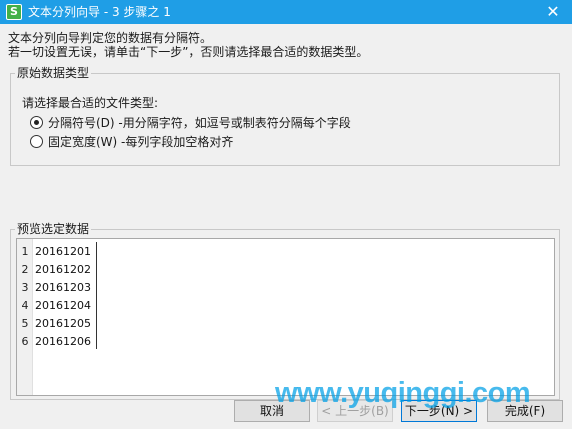 The height and width of the screenshot is (429, 572). What do you see at coordinates (199, 122) in the screenshot?
I see `delimited-label: 分隔符号(D) -用分隔字符，如逗号或制表符分隔每个字段` at bounding box center [199, 122].